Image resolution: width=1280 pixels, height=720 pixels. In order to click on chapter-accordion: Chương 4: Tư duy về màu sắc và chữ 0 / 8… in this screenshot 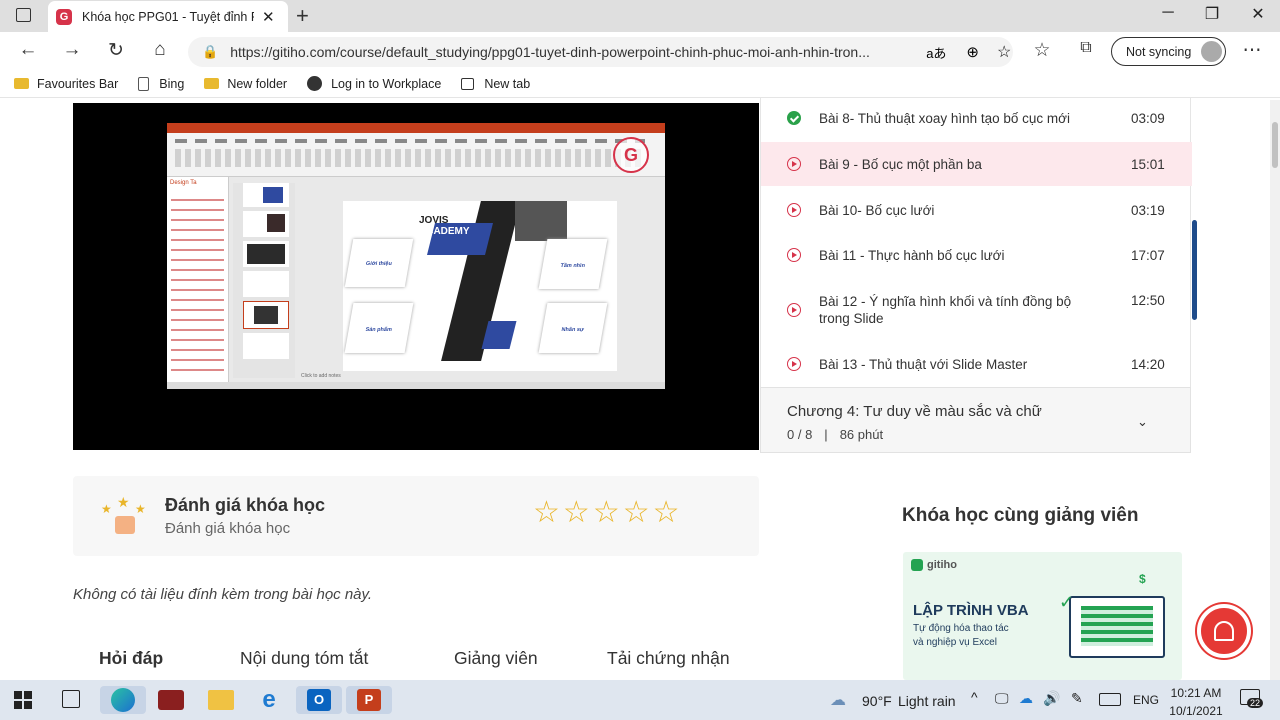, I will do `click(975, 420)`.